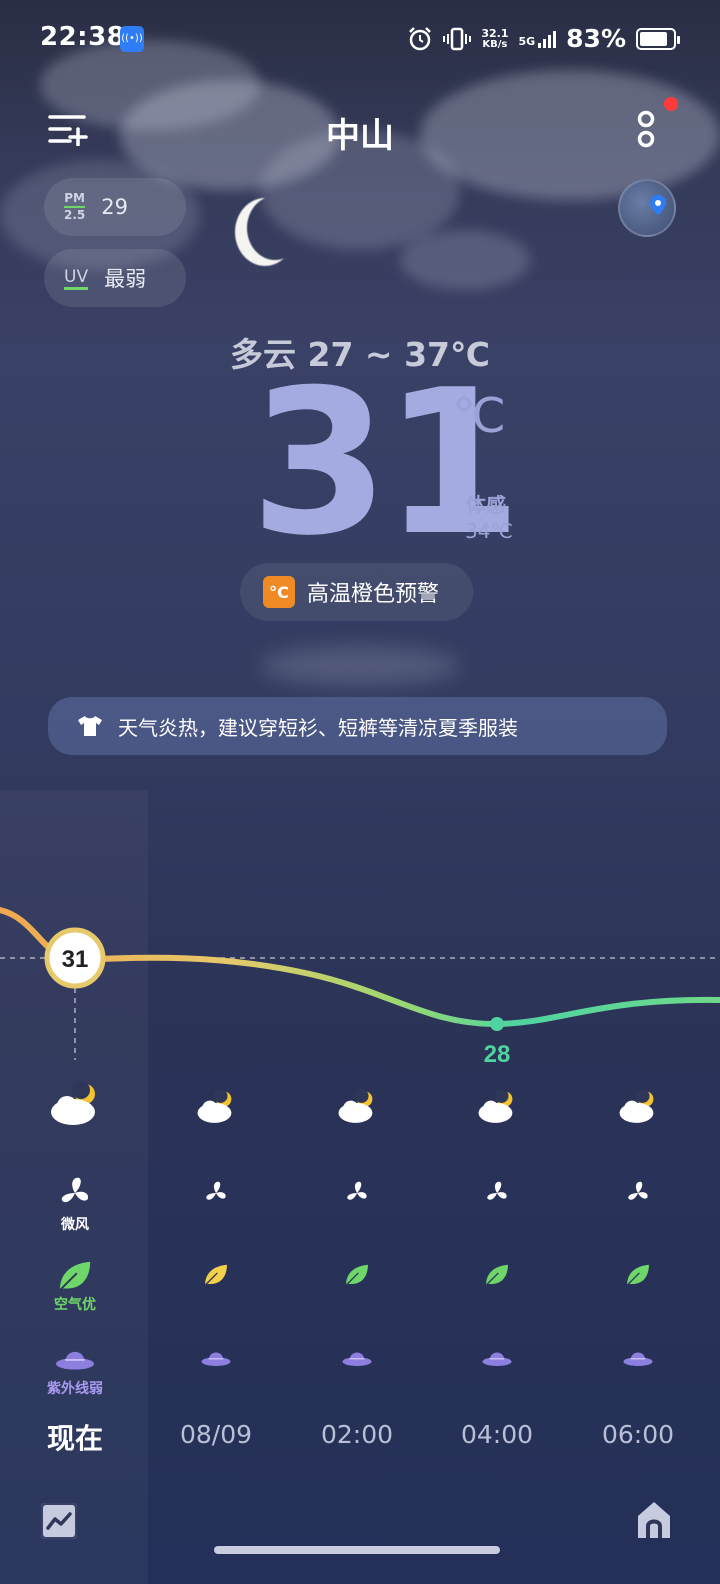 This screenshot has height=1584, width=720. I want to click on home-icon, so click(654, 1520).